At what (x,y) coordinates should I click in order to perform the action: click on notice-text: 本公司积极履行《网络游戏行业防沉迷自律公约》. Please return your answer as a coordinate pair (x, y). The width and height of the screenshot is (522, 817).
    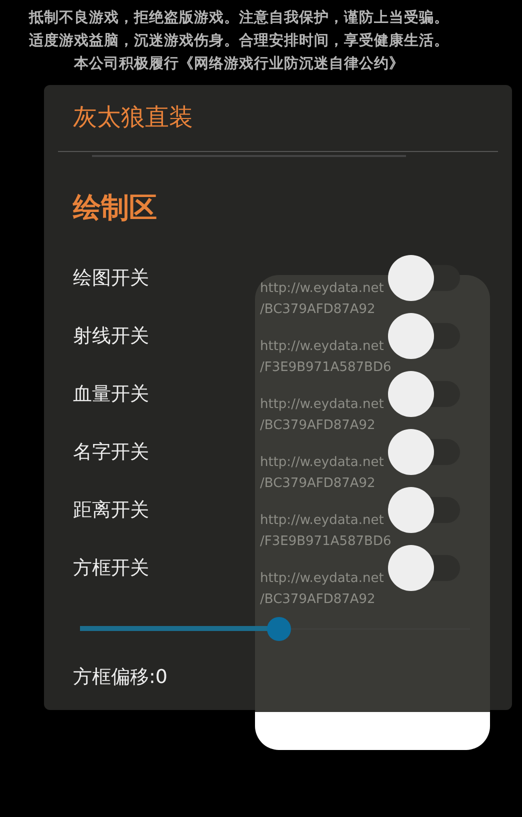
    Looking at the image, I should click on (238, 64).